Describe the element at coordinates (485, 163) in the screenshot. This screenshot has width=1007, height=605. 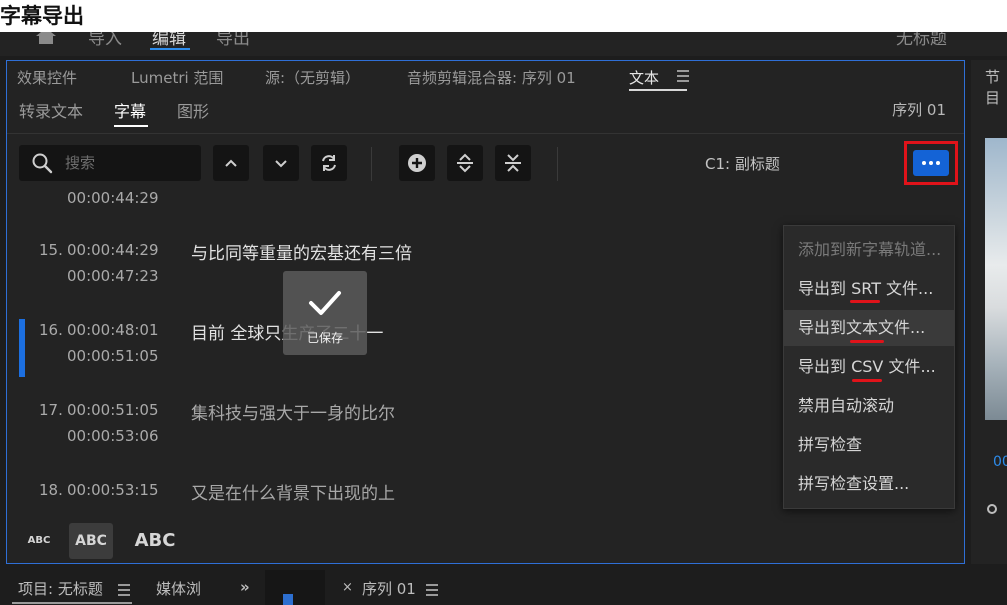
I see `captions-toolbar: C1: 副标题` at that location.